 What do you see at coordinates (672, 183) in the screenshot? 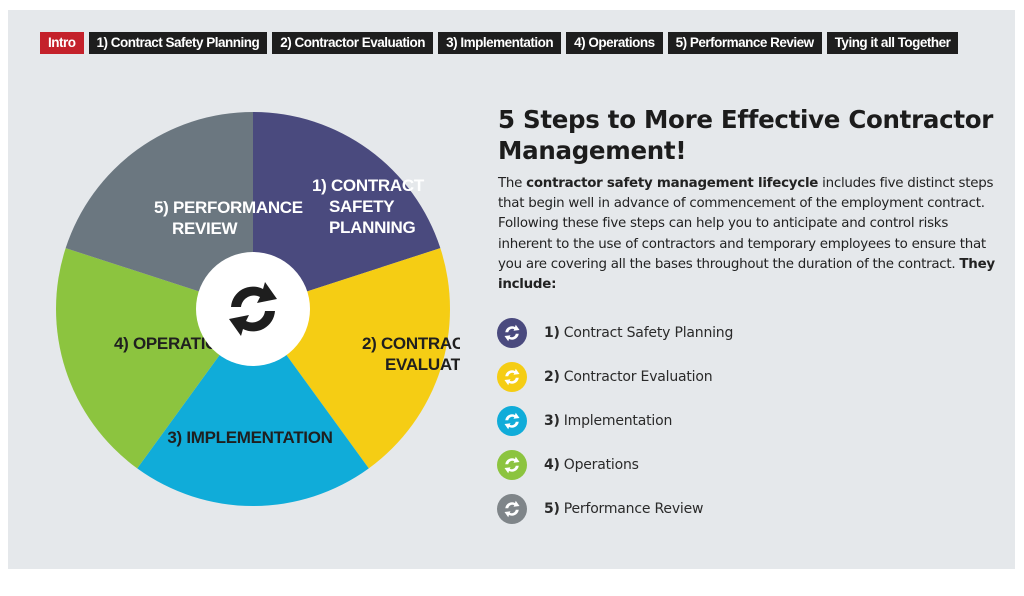
I see `intro-bold-term: contractor safety management lifecycle` at bounding box center [672, 183].